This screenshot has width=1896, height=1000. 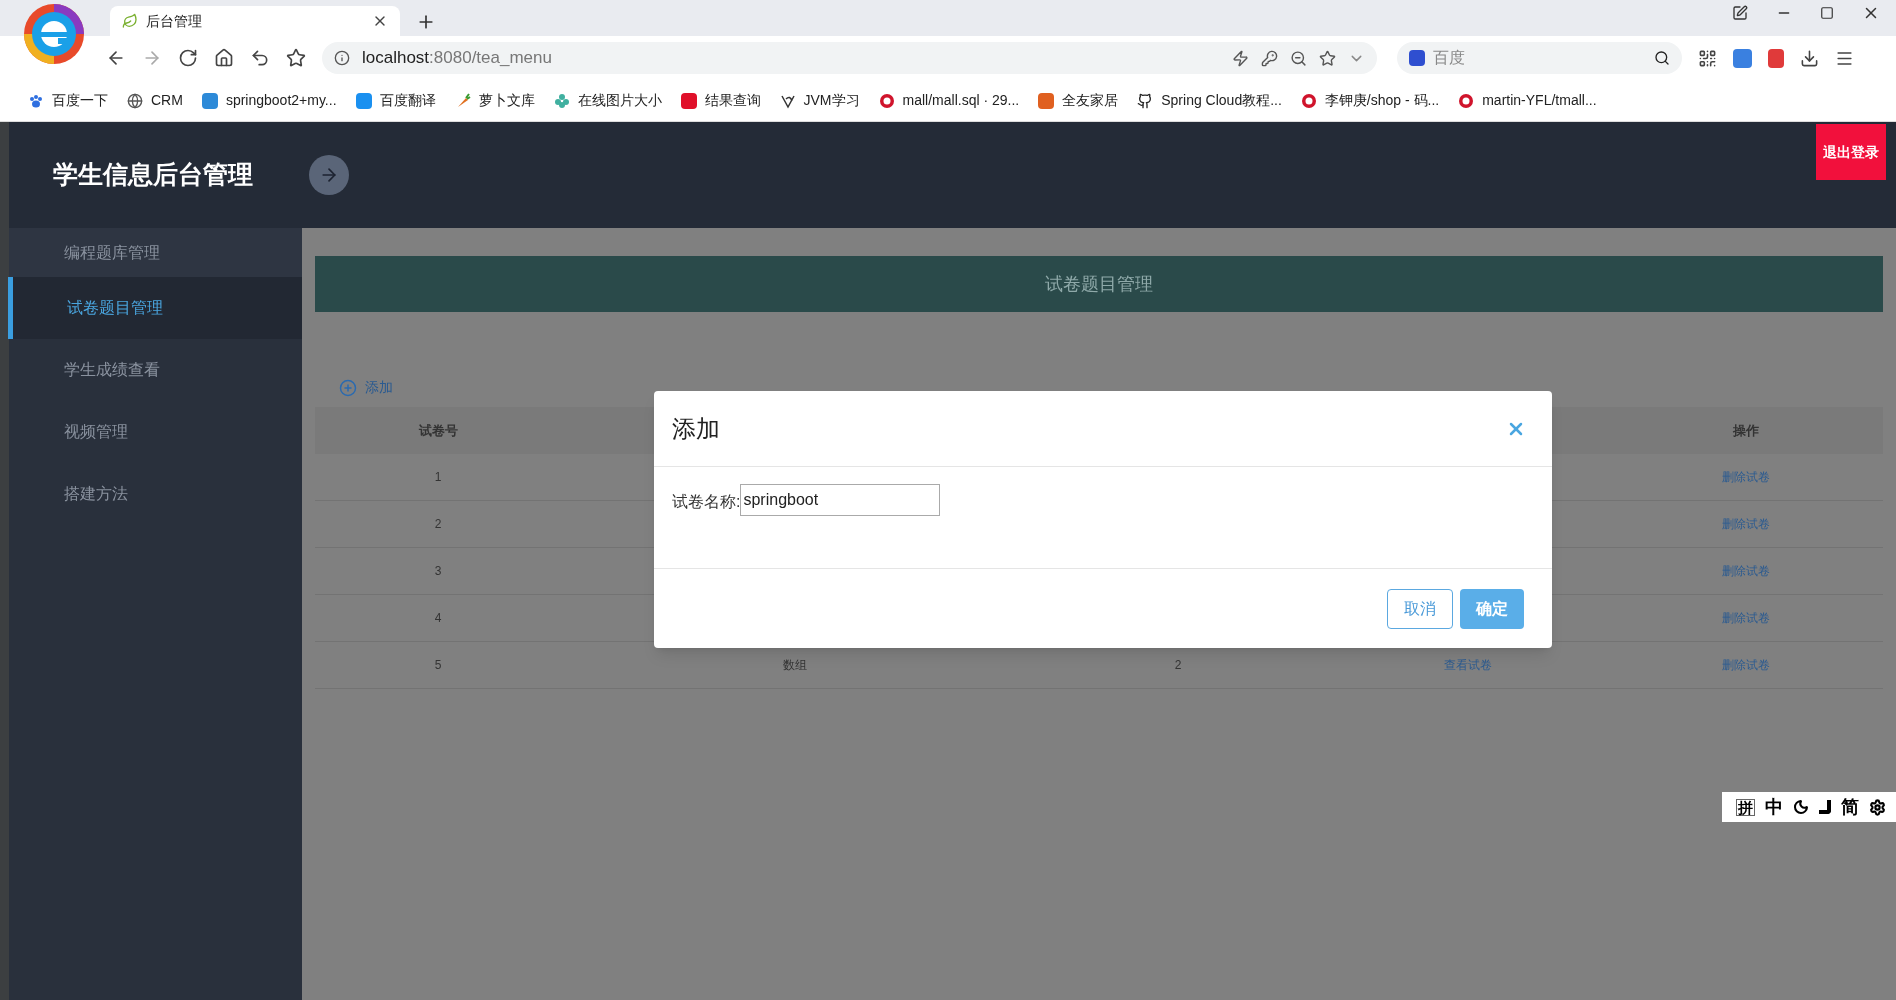 I want to click on pdf-icon, so click(x=1776, y=58).